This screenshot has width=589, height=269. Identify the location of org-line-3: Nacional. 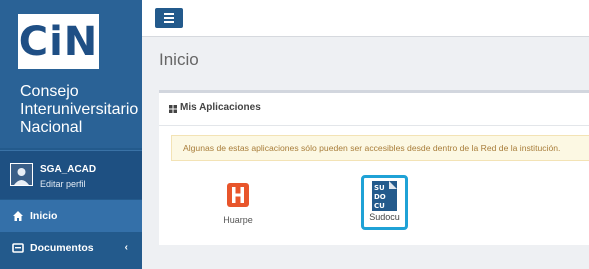
(51, 127).